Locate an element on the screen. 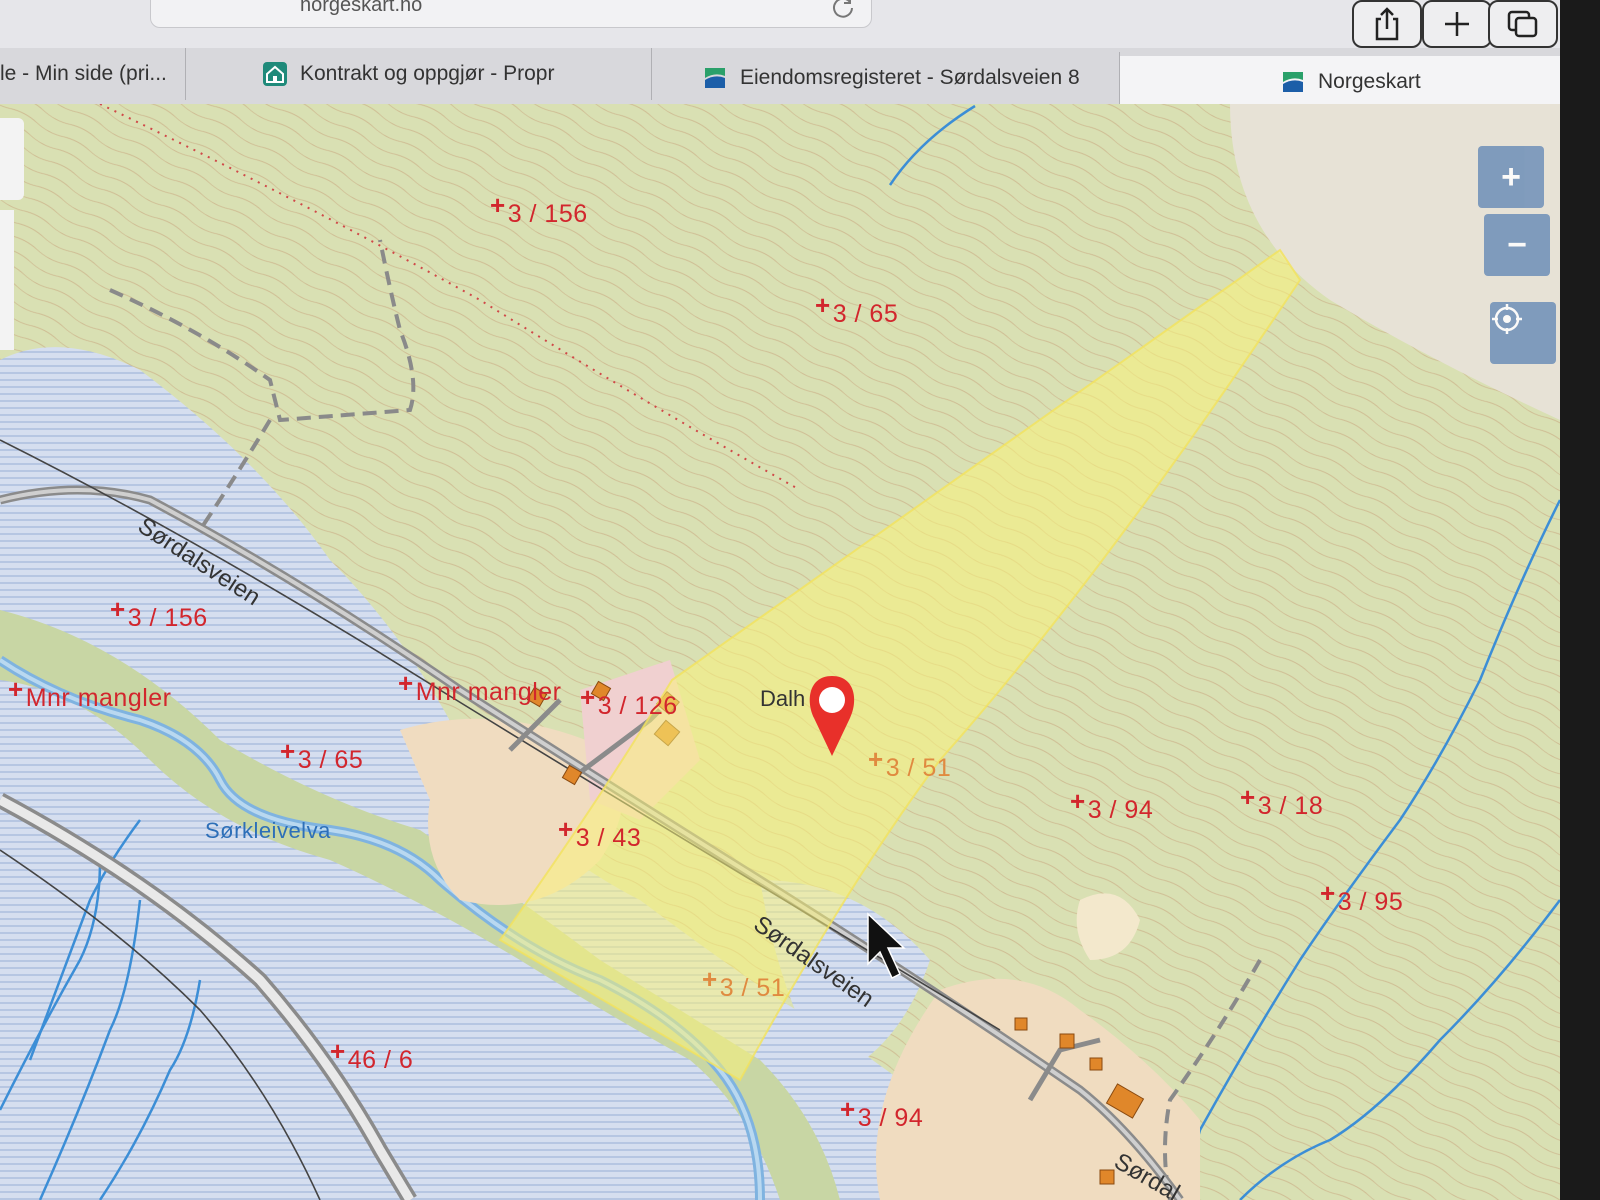  crosshair-icon is located at coordinates (1507, 319).